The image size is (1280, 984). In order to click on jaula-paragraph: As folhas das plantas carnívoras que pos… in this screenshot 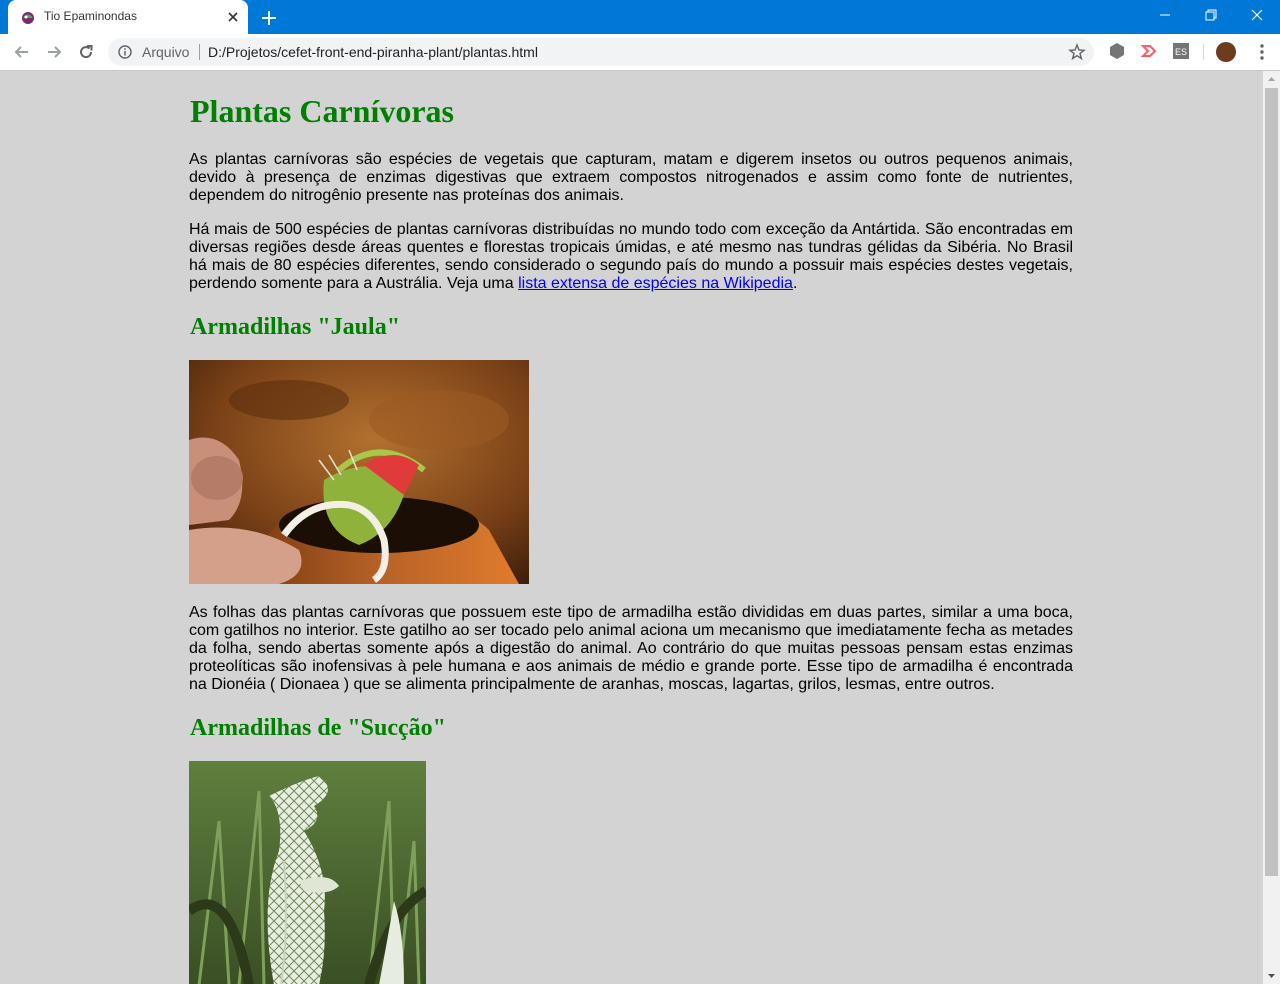, I will do `click(631, 648)`.